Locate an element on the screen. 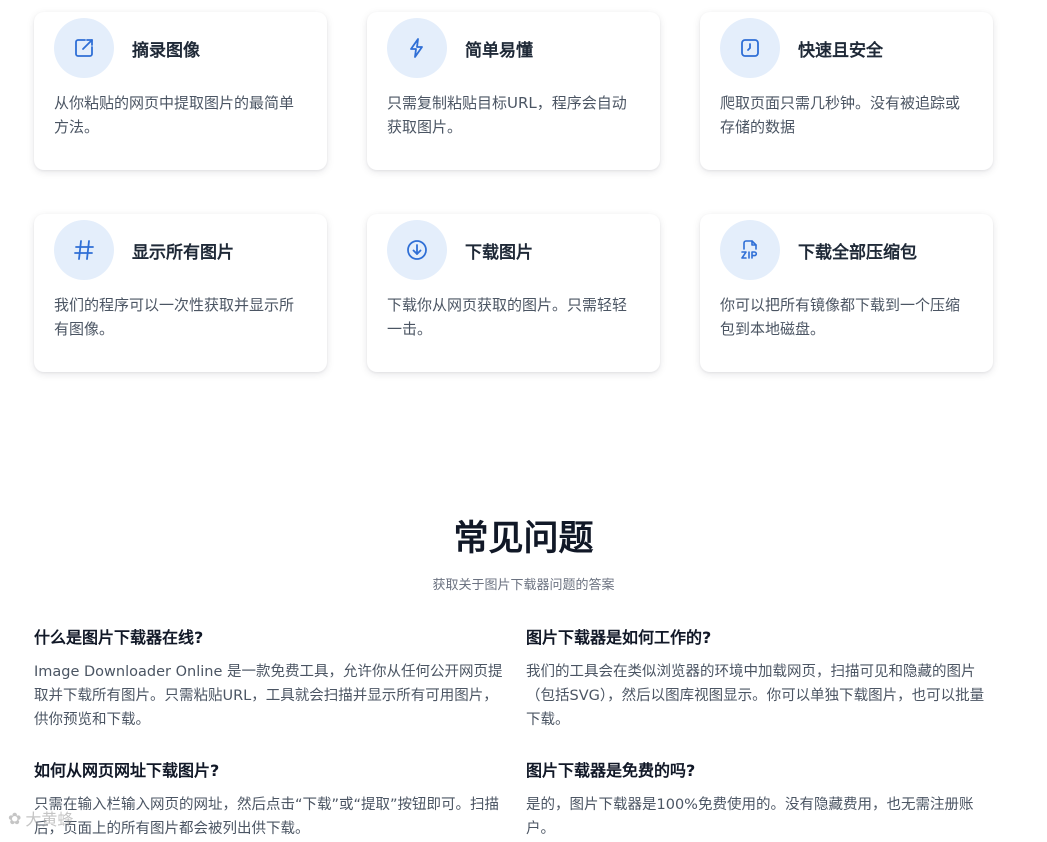  faq-subtitle: 获取关于图片下载器问题的答案 is located at coordinates (523, 585).